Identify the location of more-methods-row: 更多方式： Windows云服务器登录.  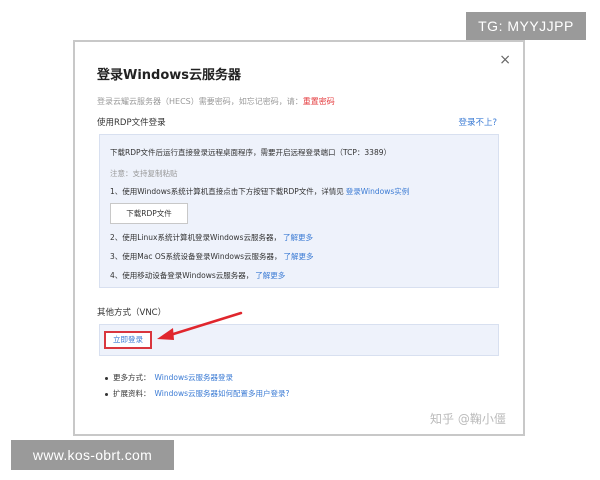
(169, 377).